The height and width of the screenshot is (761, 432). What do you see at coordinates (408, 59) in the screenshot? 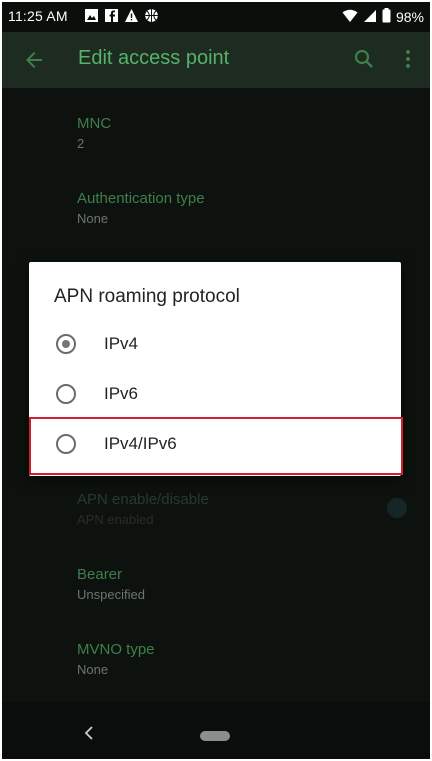
I see `more-vert-icon` at bounding box center [408, 59].